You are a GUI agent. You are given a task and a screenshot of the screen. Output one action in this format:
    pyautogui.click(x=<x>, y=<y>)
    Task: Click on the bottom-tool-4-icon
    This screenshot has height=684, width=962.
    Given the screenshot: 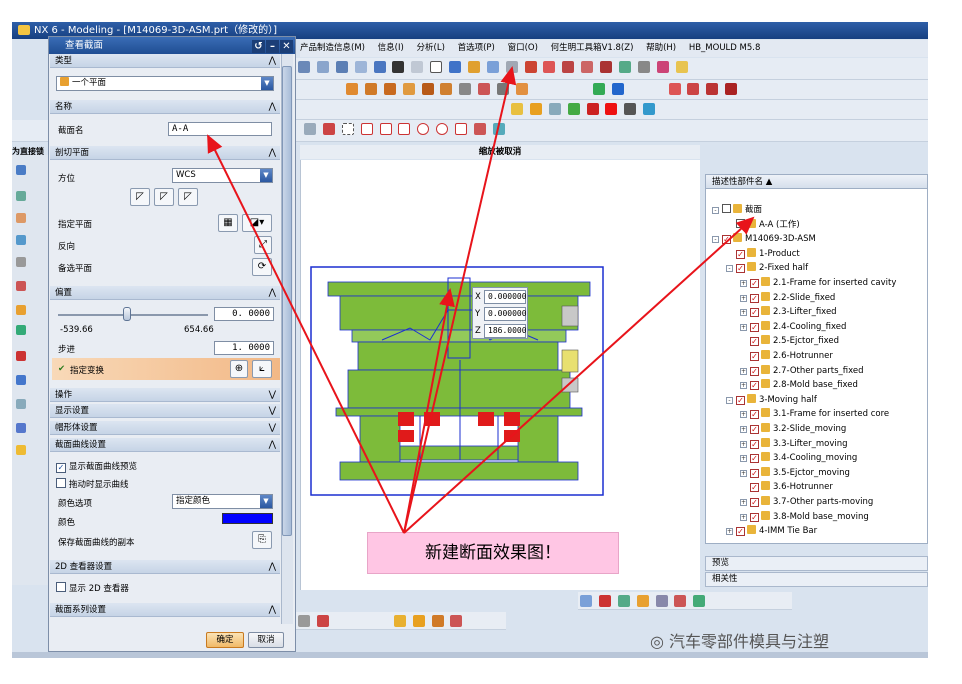 What is the action you would take?
    pyautogui.click(x=642, y=601)
    